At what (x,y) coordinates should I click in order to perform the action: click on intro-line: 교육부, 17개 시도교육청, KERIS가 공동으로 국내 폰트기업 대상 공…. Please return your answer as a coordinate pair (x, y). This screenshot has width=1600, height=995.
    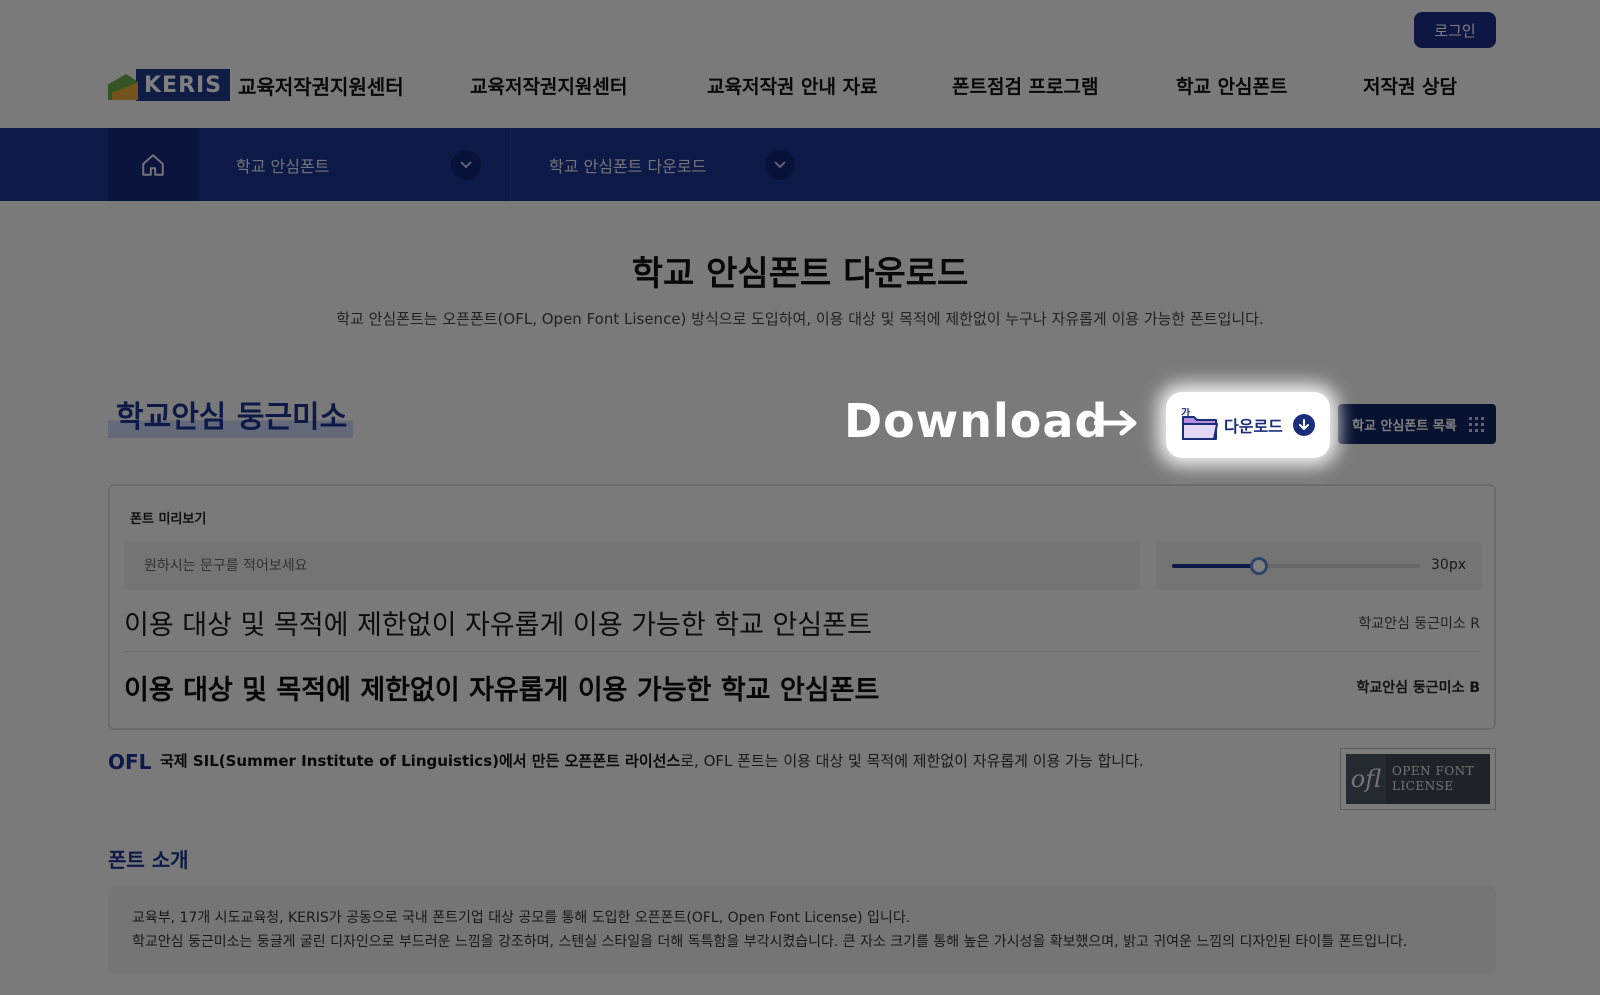
    Looking at the image, I should click on (521, 918).